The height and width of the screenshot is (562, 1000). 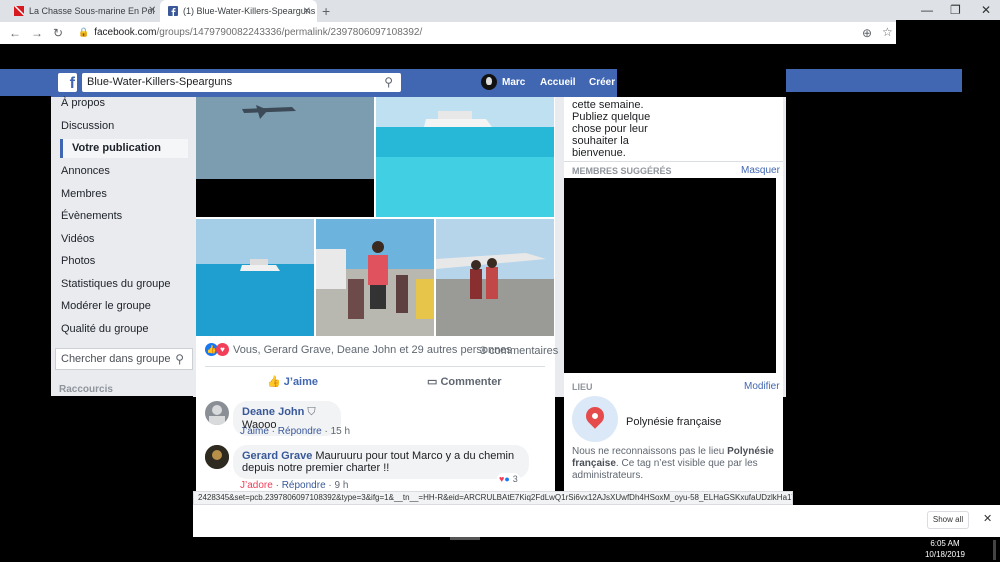 I want to click on nav-item-announcements: Annonces, so click(x=85, y=171).